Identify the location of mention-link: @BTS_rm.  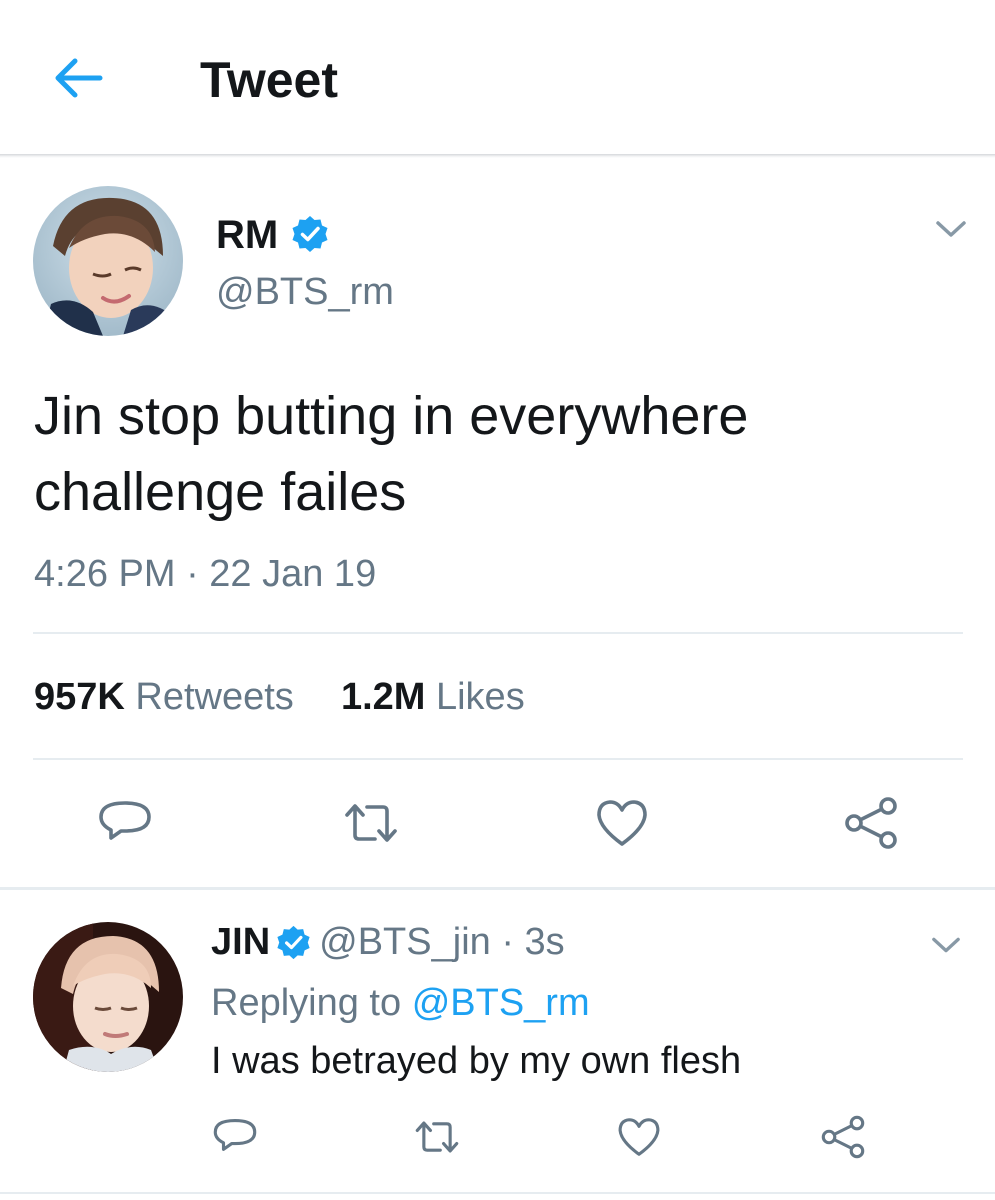
(501, 1003).